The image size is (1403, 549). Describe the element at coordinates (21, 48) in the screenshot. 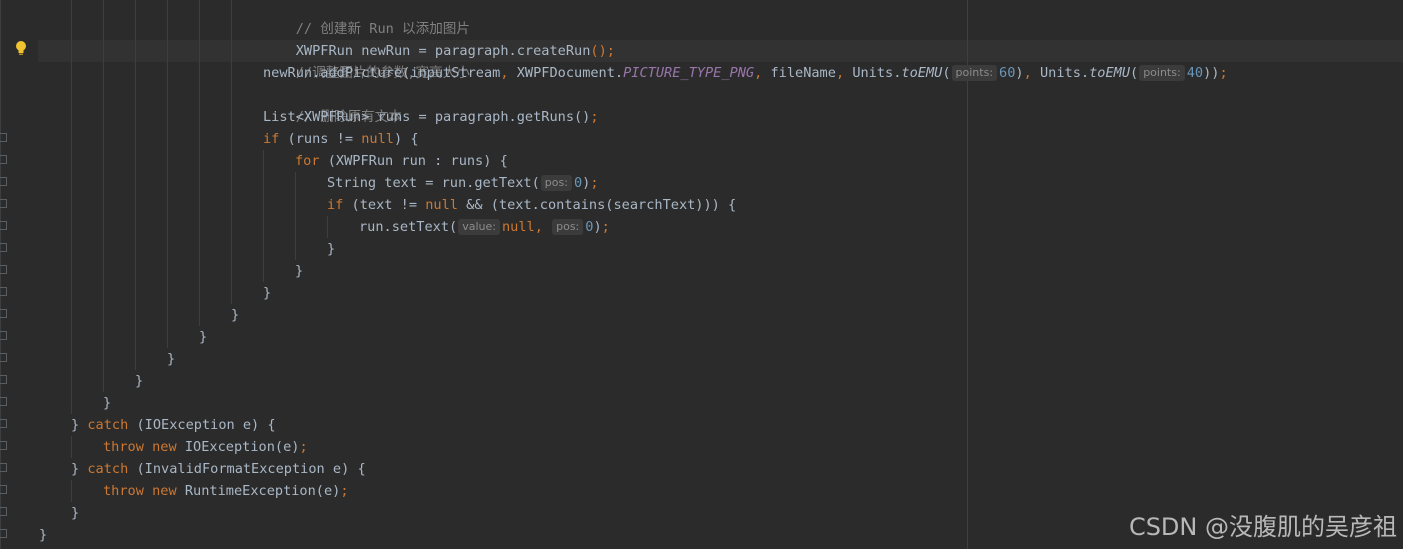

I see `lightbulb-icon` at that location.